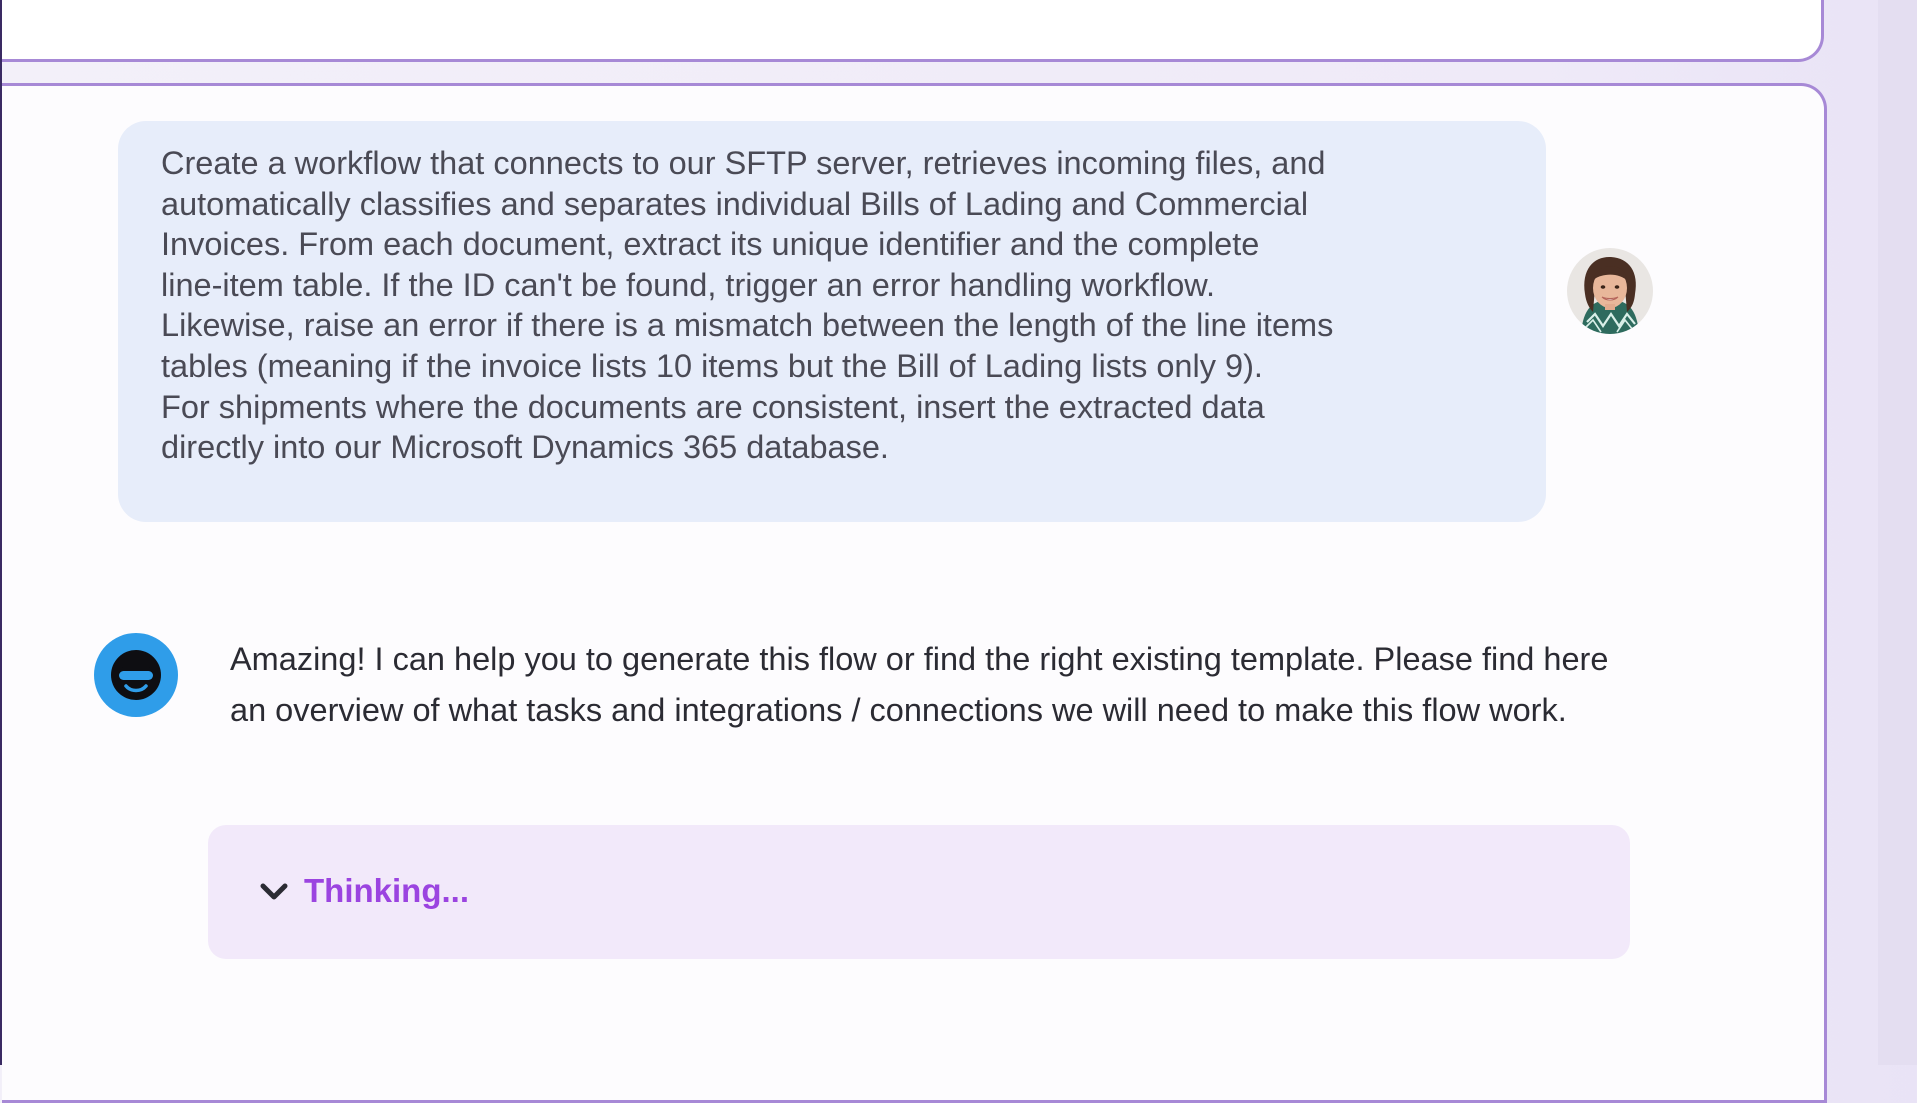 This screenshot has height=1103, width=1917. Describe the element at coordinates (274, 891) in the screenshot. I see `chevron-down-icon` at that location.